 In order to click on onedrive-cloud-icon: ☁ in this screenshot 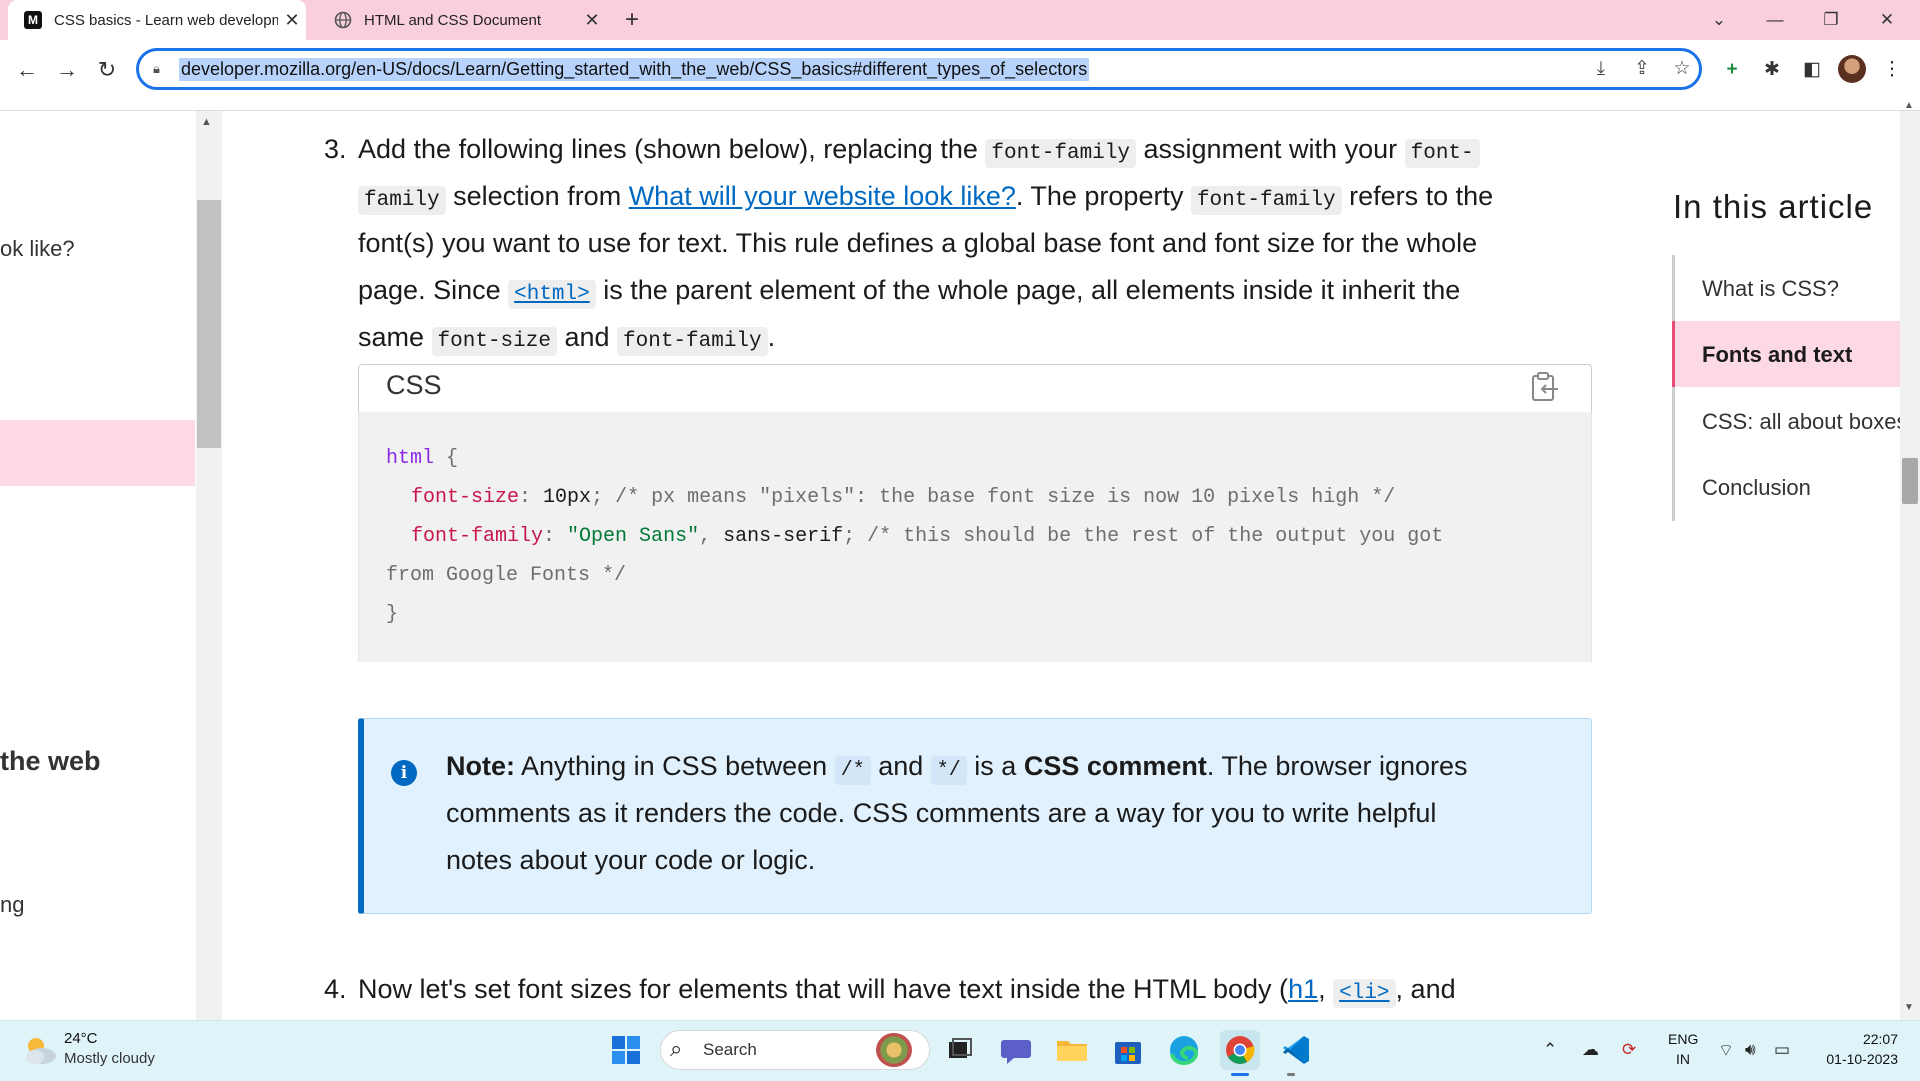, I will do `click(1590, 1050)`.